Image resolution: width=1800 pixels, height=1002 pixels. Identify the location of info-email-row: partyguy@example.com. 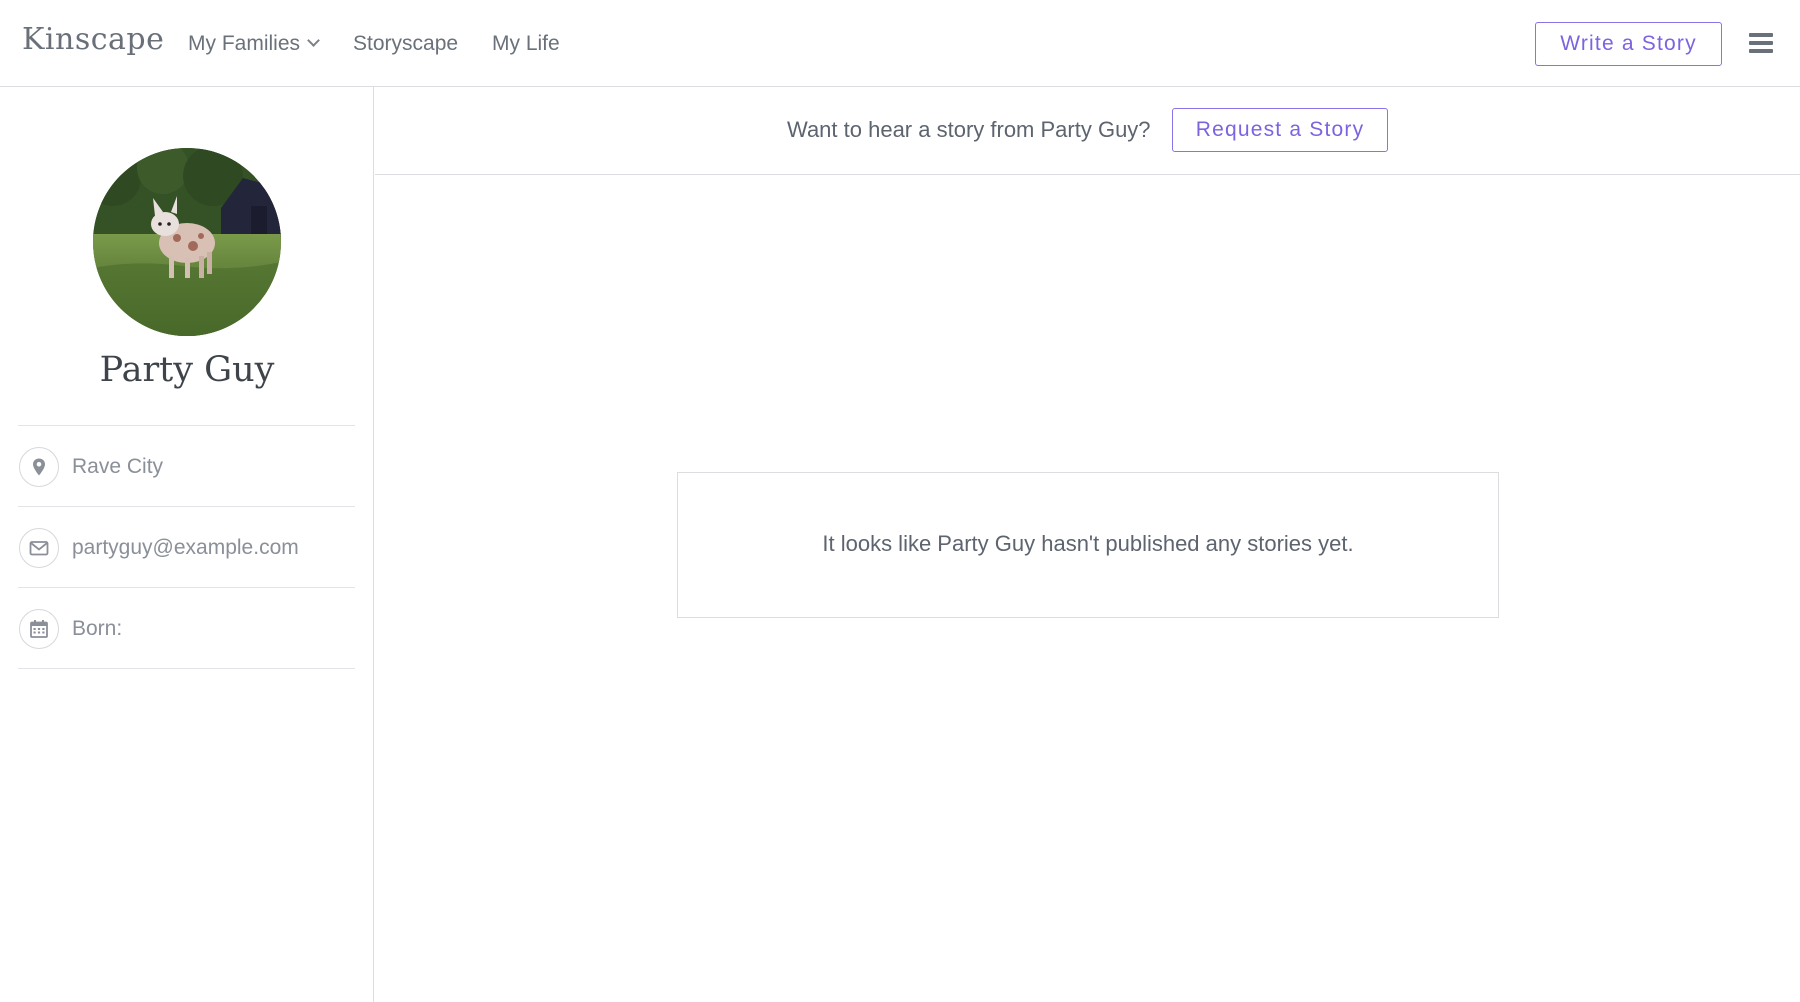
(186, 547).